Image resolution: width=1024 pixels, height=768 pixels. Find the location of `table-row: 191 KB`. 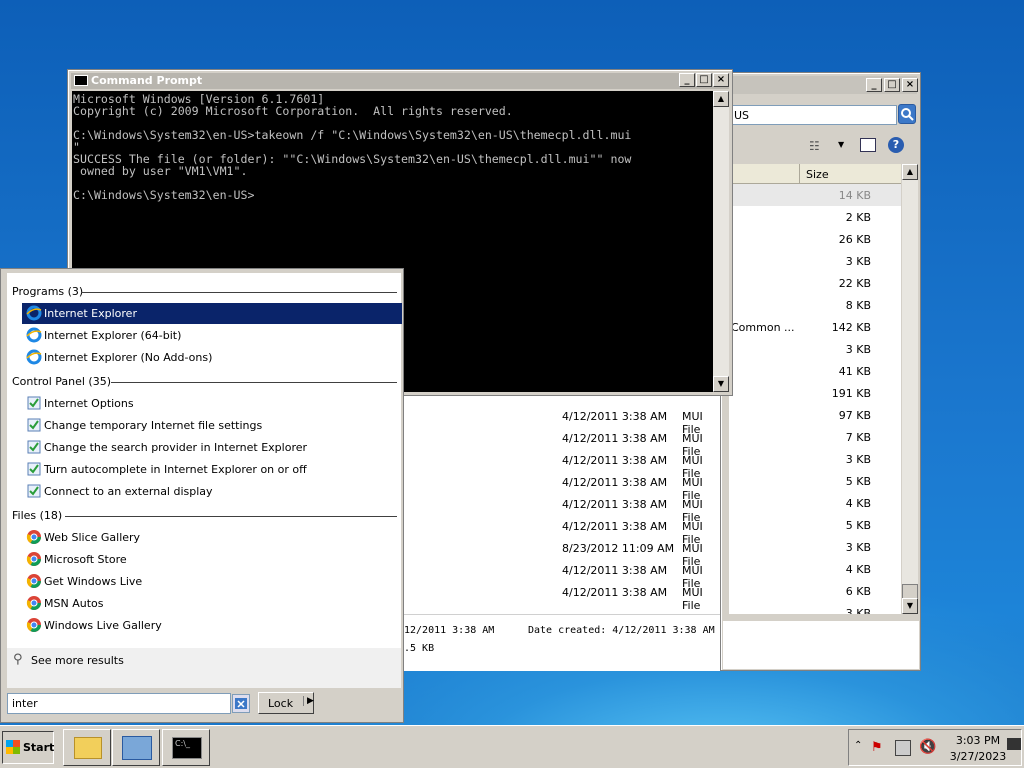

table-row: 191 KB is located at coordinates (815, 393).